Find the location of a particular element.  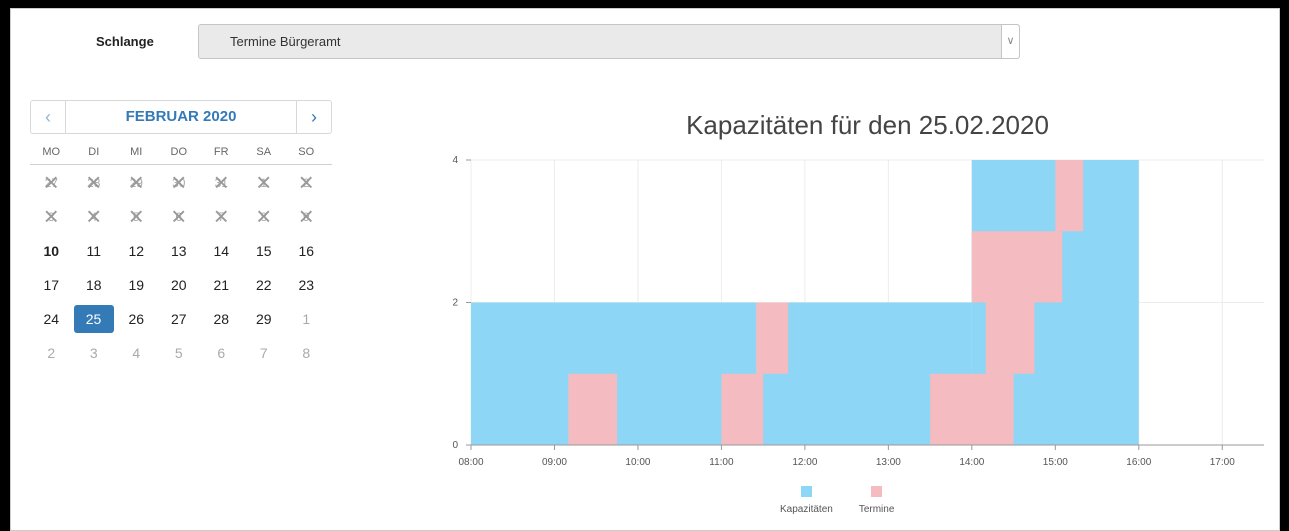

legend-label: Termine is located at coordinates (876, 509).